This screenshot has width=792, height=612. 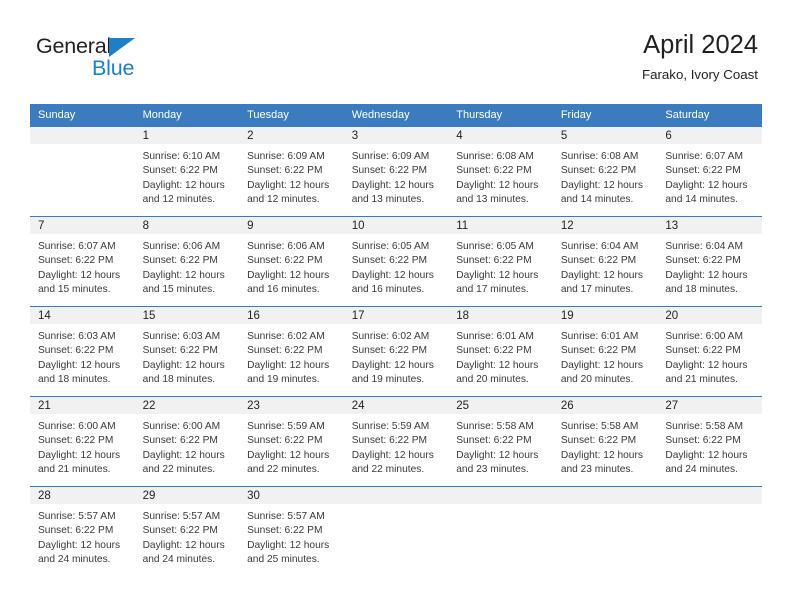 What do you see at coordinates (291, 225) in the screenshot?
I see `day-cell-header-9: 9` at bounding box center [291, 225].